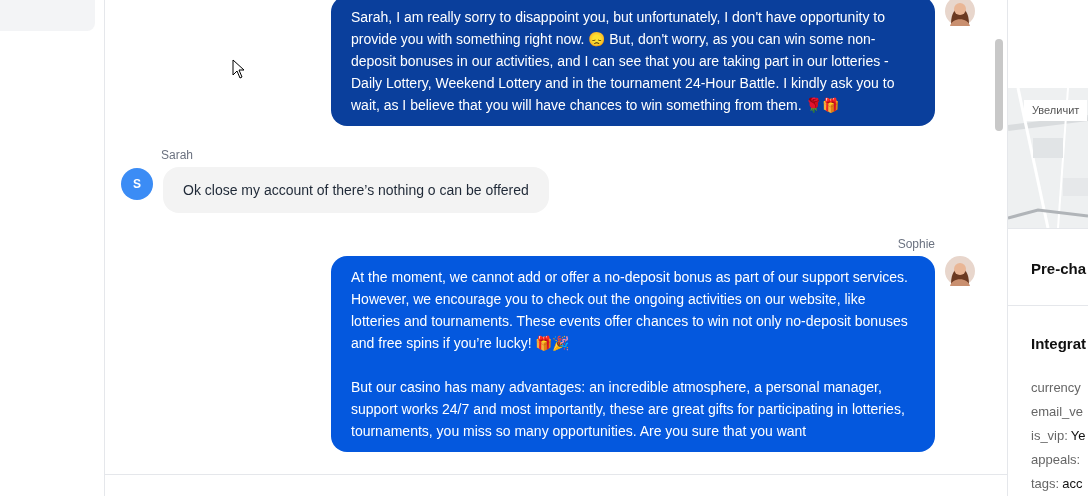  What do you see at coordinates (1045, 483) in the screenshot?
I see `field-label: tags:` at bounding box center [1045, 483].